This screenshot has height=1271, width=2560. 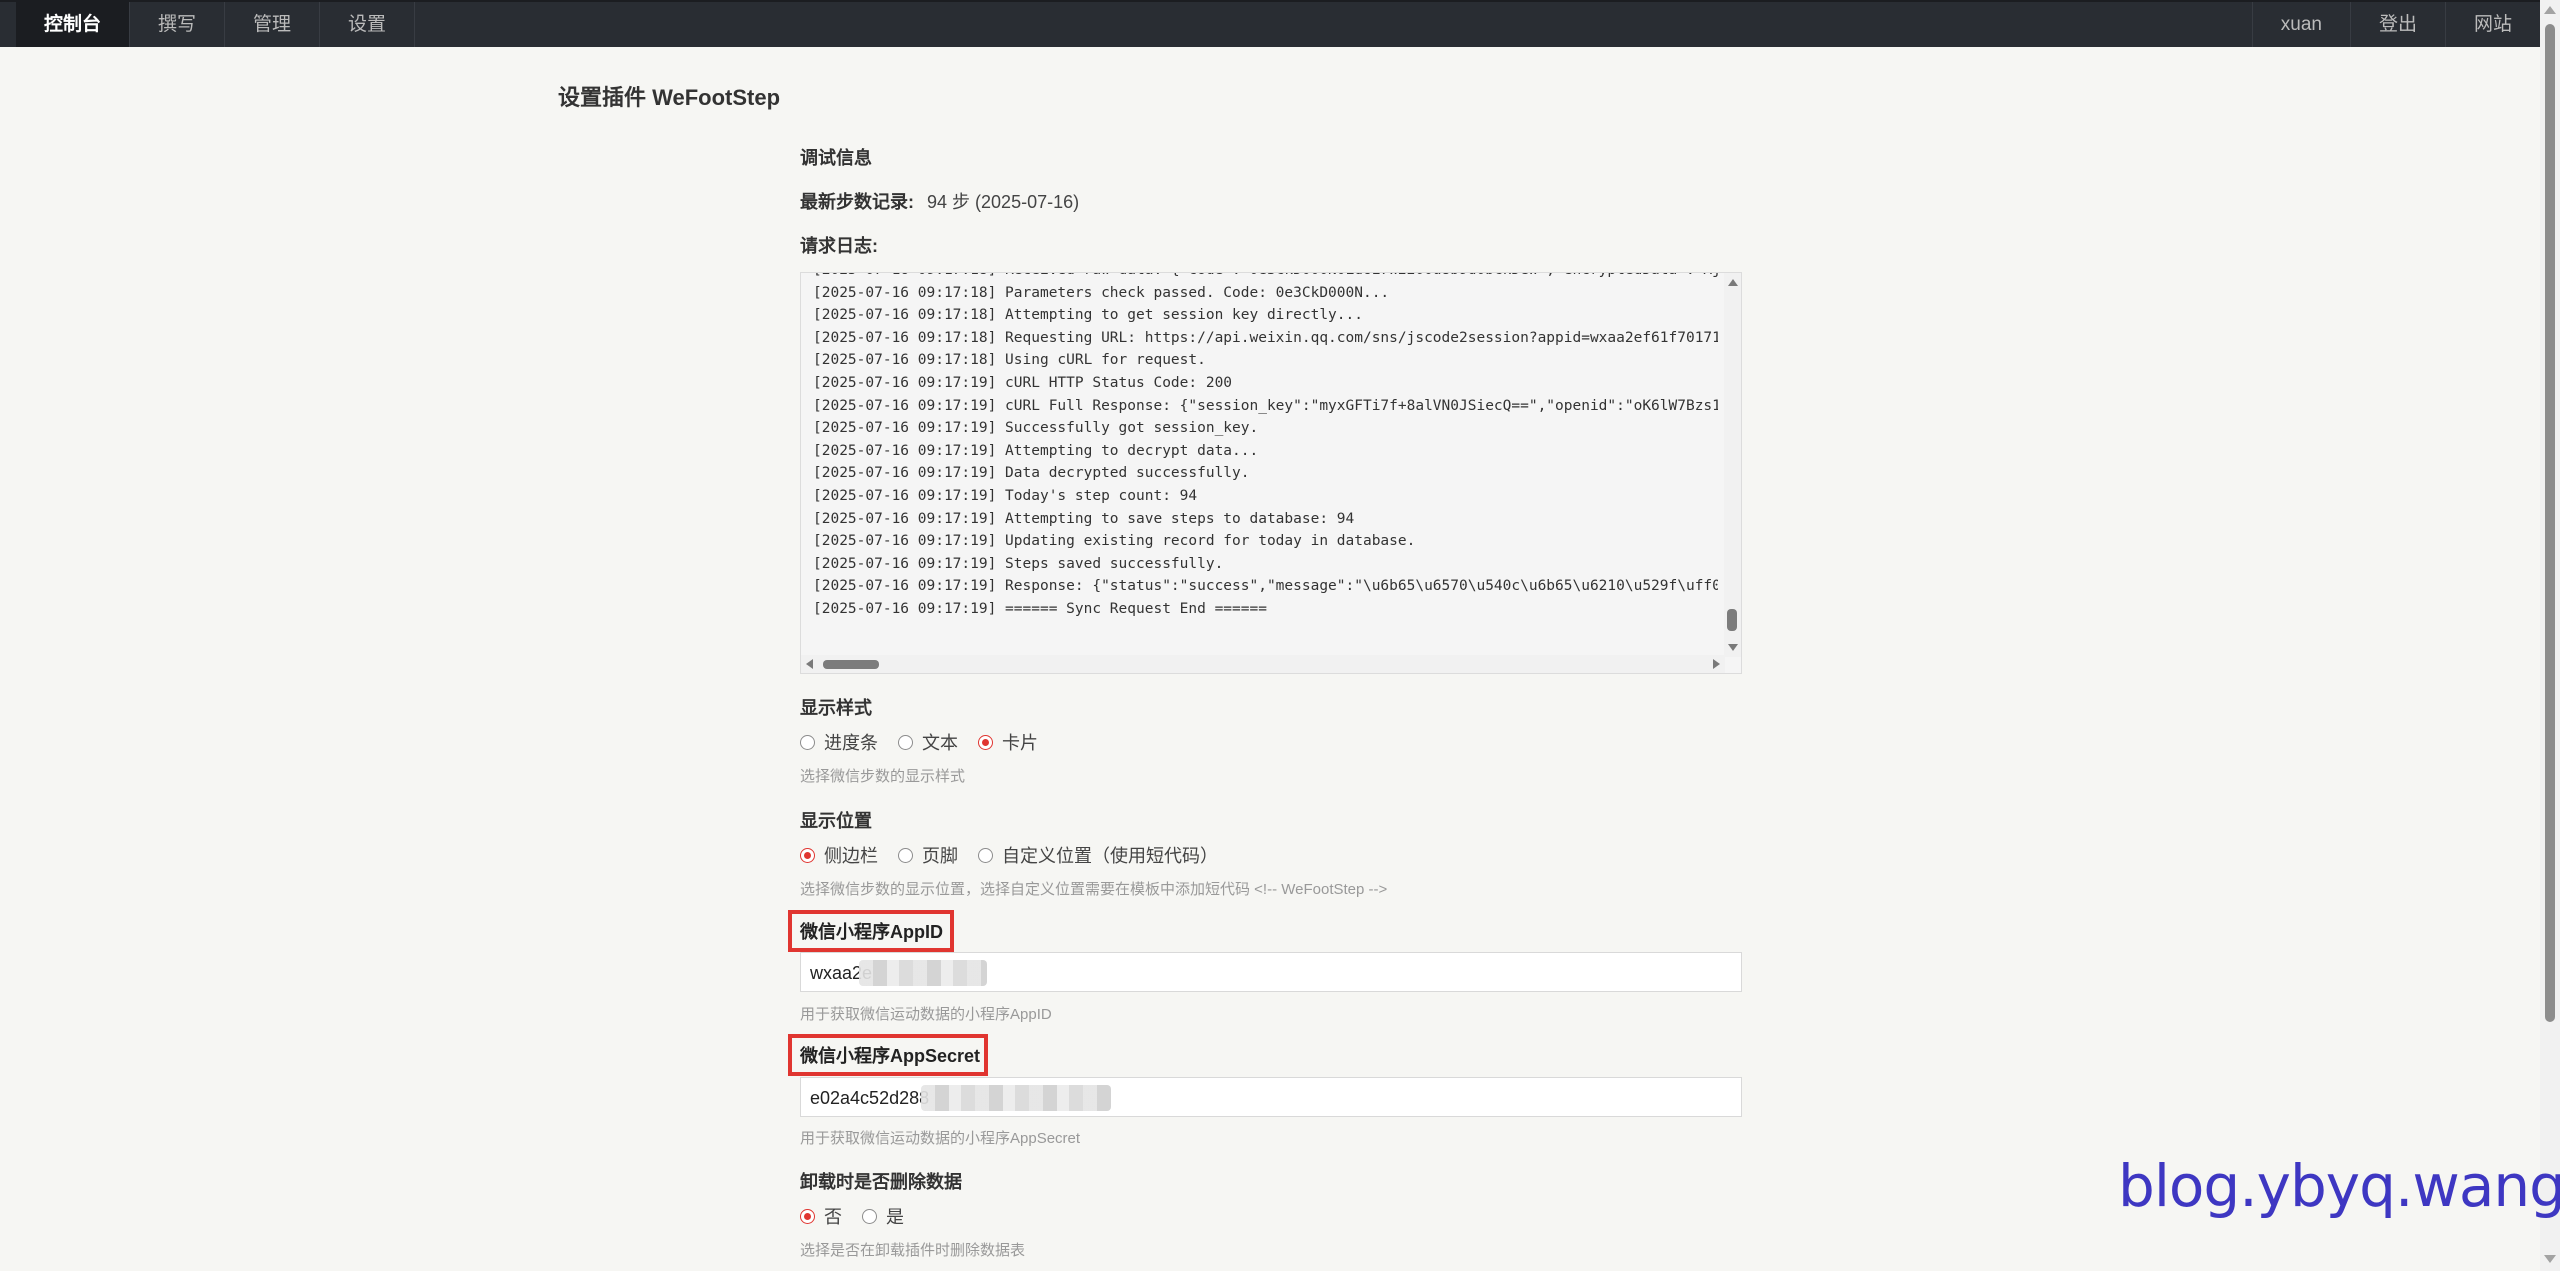 What do you see at coordinates (1020, 743) in the screenshot?
I see `style-option-label: 卡片` at bounding box center [1020, 743].